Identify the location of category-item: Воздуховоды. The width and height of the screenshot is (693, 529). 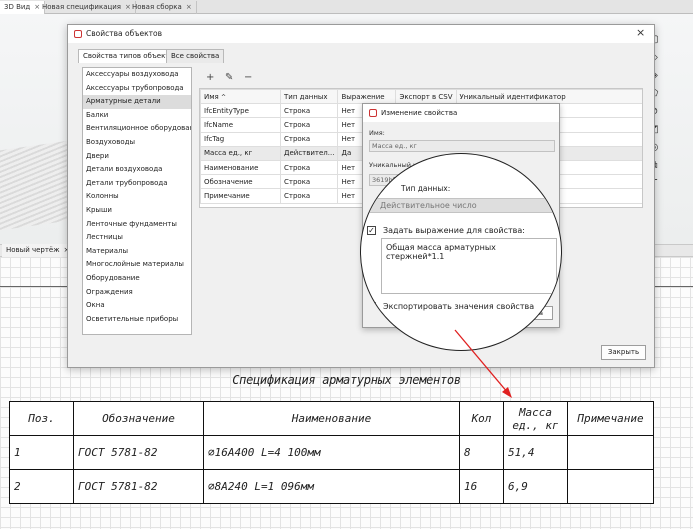
(137, 143).